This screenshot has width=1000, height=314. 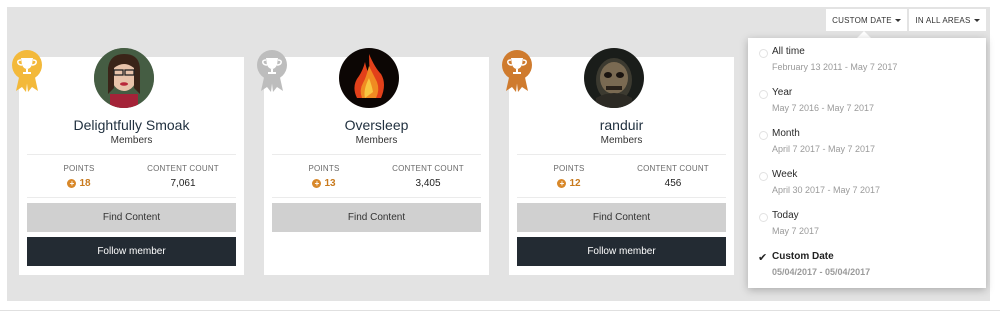 What do you see at coordinates (85, 183) in the screenshot?
I see `points-value: 18` at bounding box center [85, 183].